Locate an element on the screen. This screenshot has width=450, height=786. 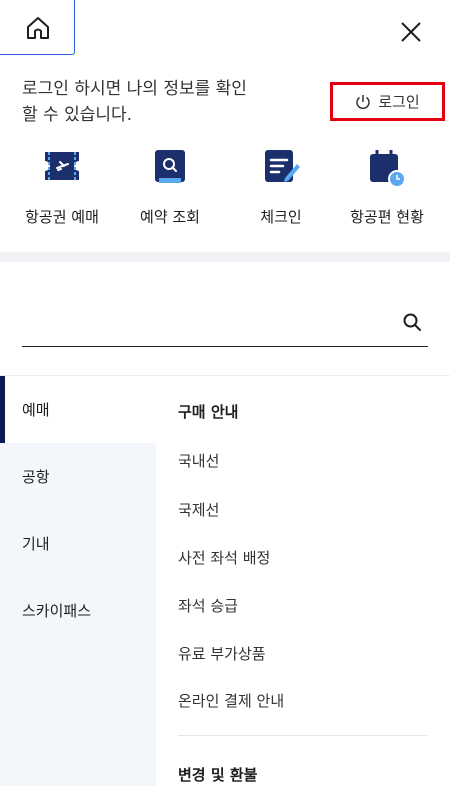
login-button-label: 로그인 is located at coordinates (399, 102).